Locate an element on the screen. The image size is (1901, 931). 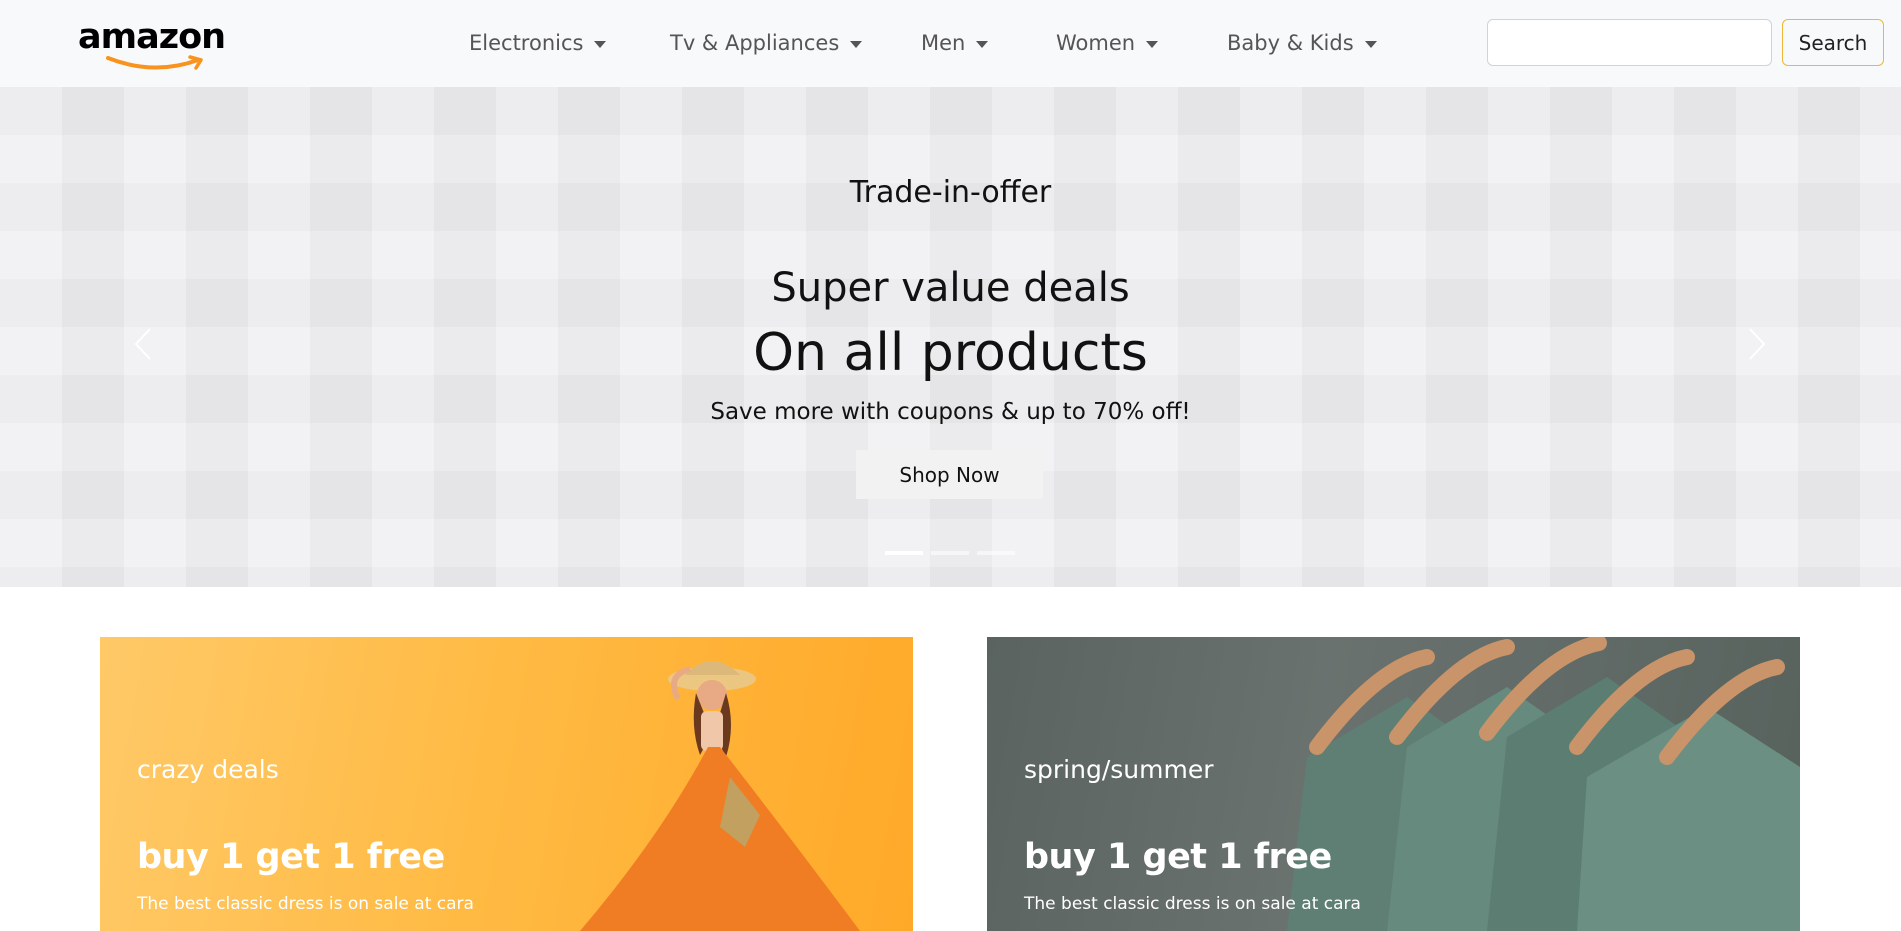
nav-item-baby-kids: Baby & Kids is located at coordinates (1302, 43).